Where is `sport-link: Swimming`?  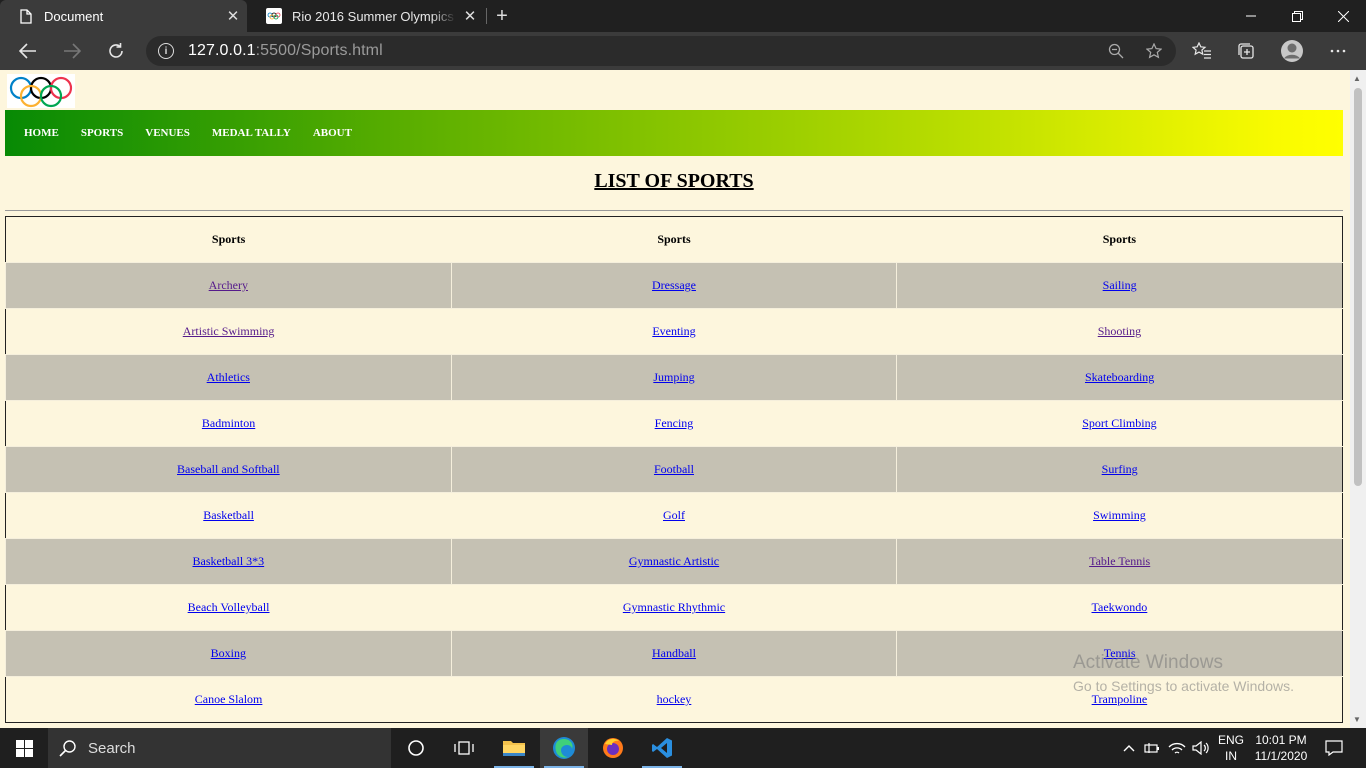 sport-link: Swimming is located at coordinates (1119, 515).